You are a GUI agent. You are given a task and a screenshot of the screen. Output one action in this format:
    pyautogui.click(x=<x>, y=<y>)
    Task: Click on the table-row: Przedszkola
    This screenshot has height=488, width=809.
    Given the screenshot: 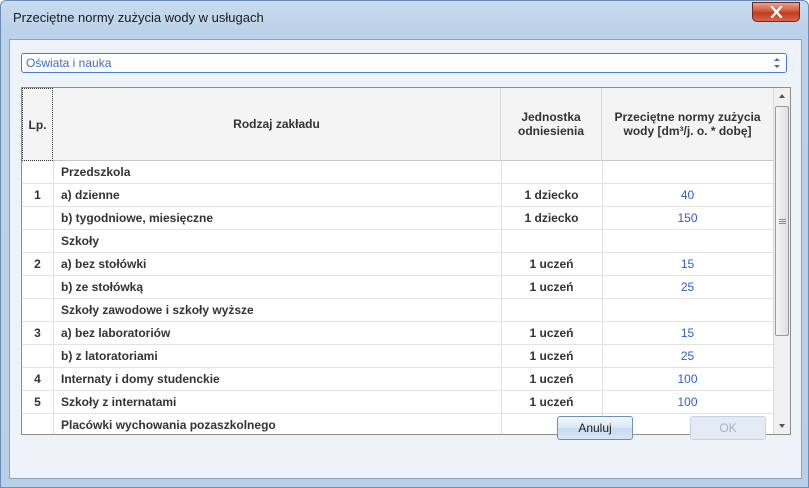 What is the action you would take?
    pyautogui.click(x=397, y=172)
    